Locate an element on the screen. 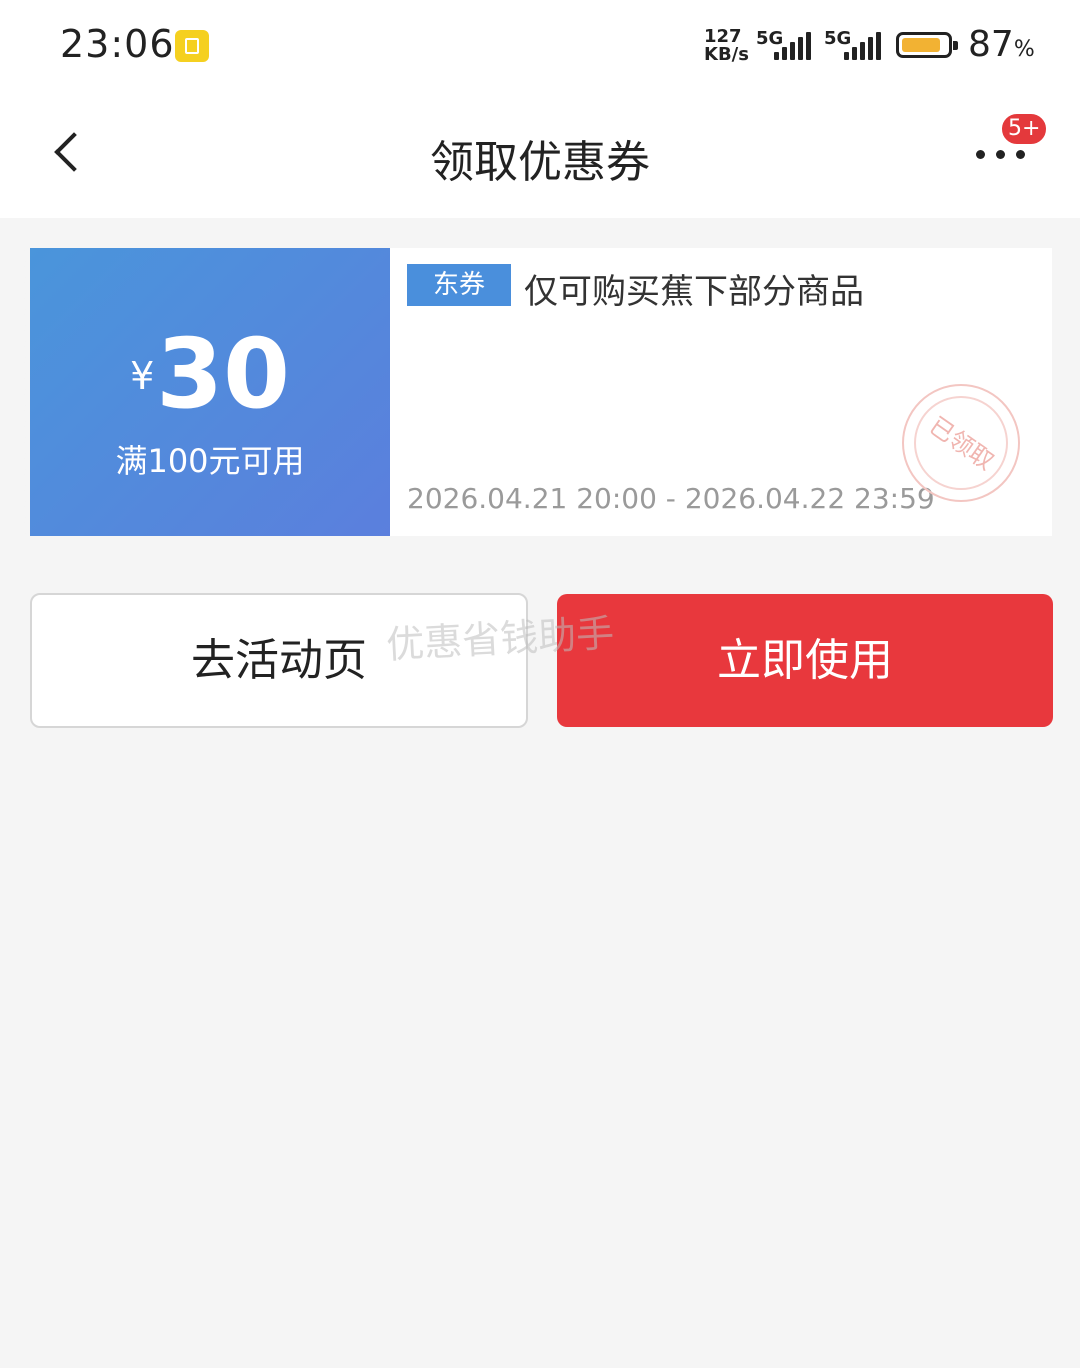 Image resolution: width=1080 pixels, height=1368 pixels. coupon-tag: 东券 is located at coordinates (459, 285).